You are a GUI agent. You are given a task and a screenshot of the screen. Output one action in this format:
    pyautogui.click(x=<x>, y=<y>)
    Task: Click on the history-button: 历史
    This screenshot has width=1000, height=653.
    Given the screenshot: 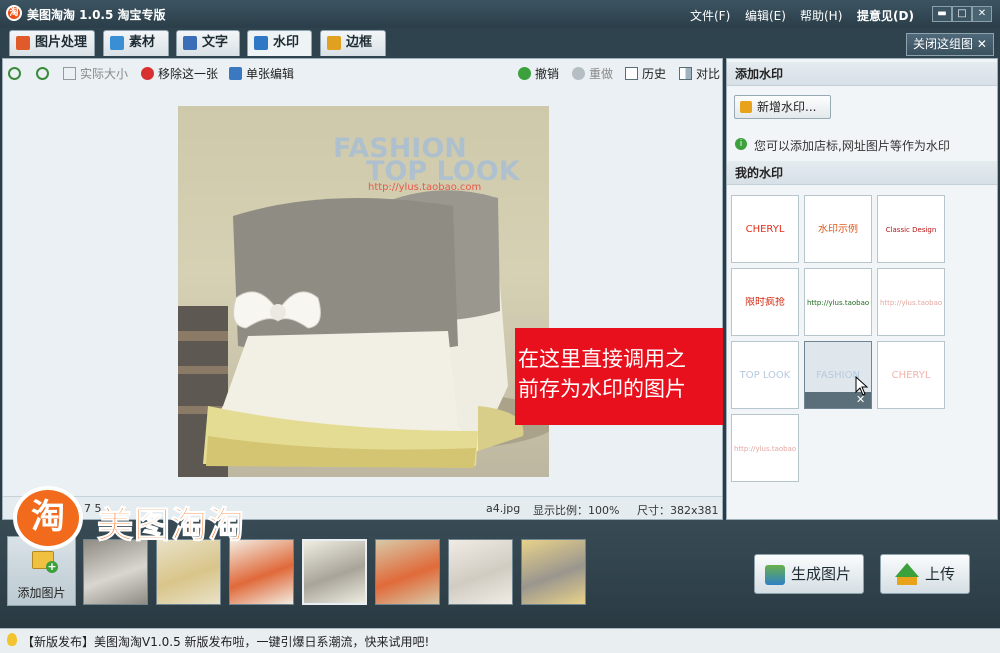 What is the action you would take?
    pyautogui.click(x=645, y=74)
    